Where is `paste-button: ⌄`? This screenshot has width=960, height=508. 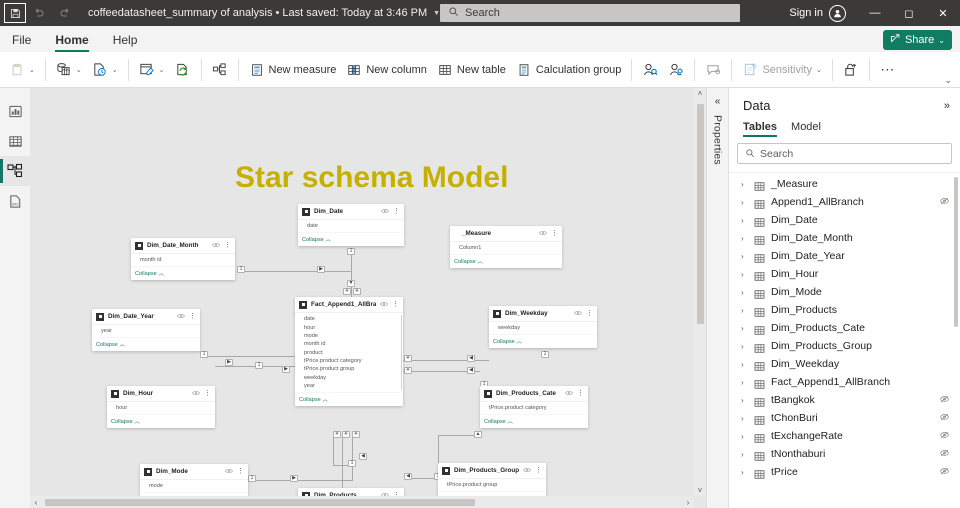 paste-button: ⌄ is located at coordinates (22, 70).